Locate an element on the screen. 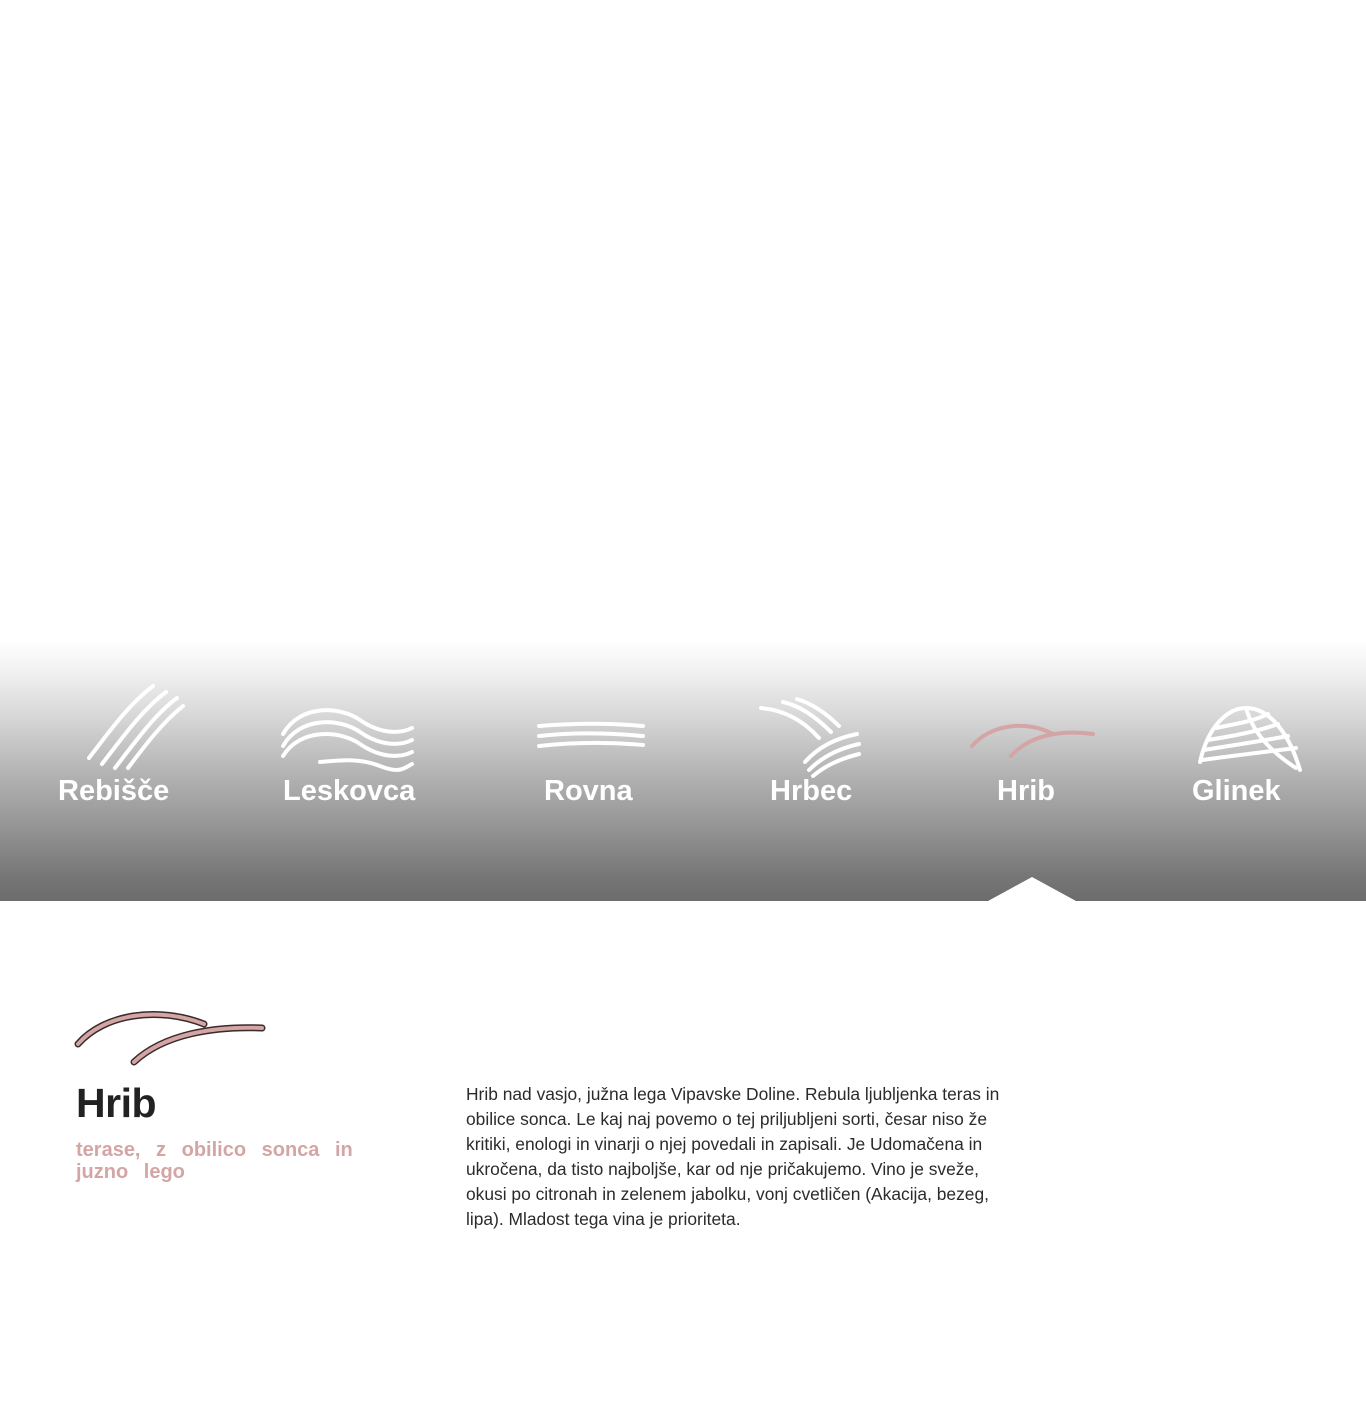  page-title: Hrib is located at coordinates (116, 1103).